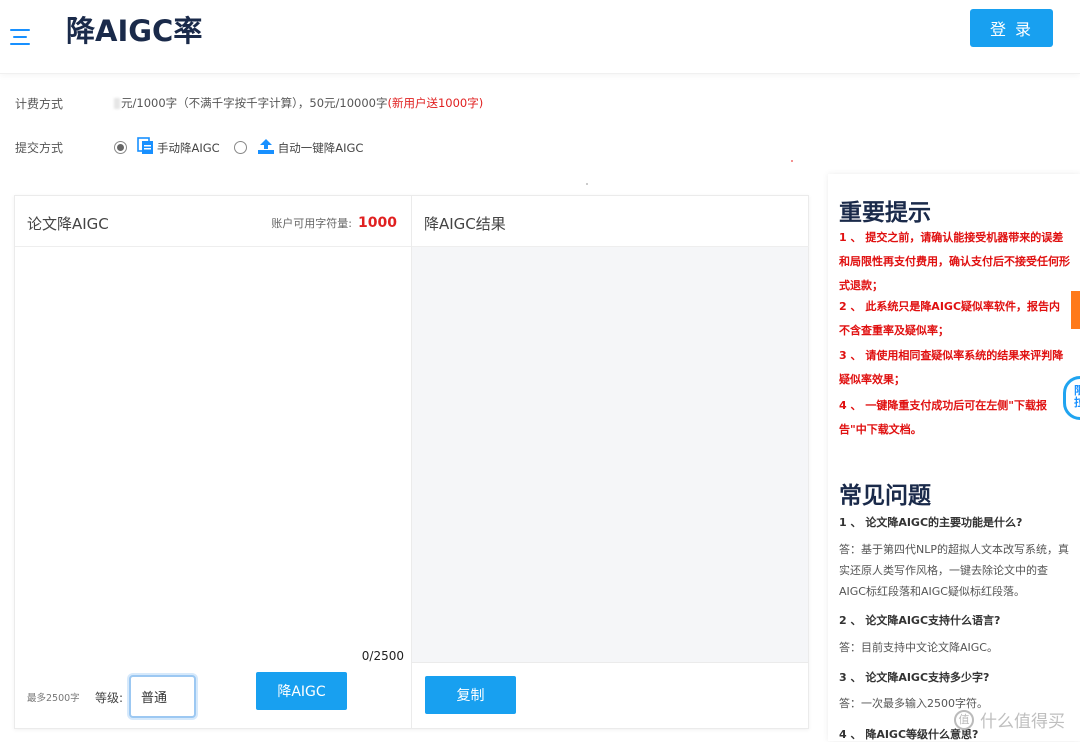  I want to click on watermark-logo-icon: 值, so click(964, 719).